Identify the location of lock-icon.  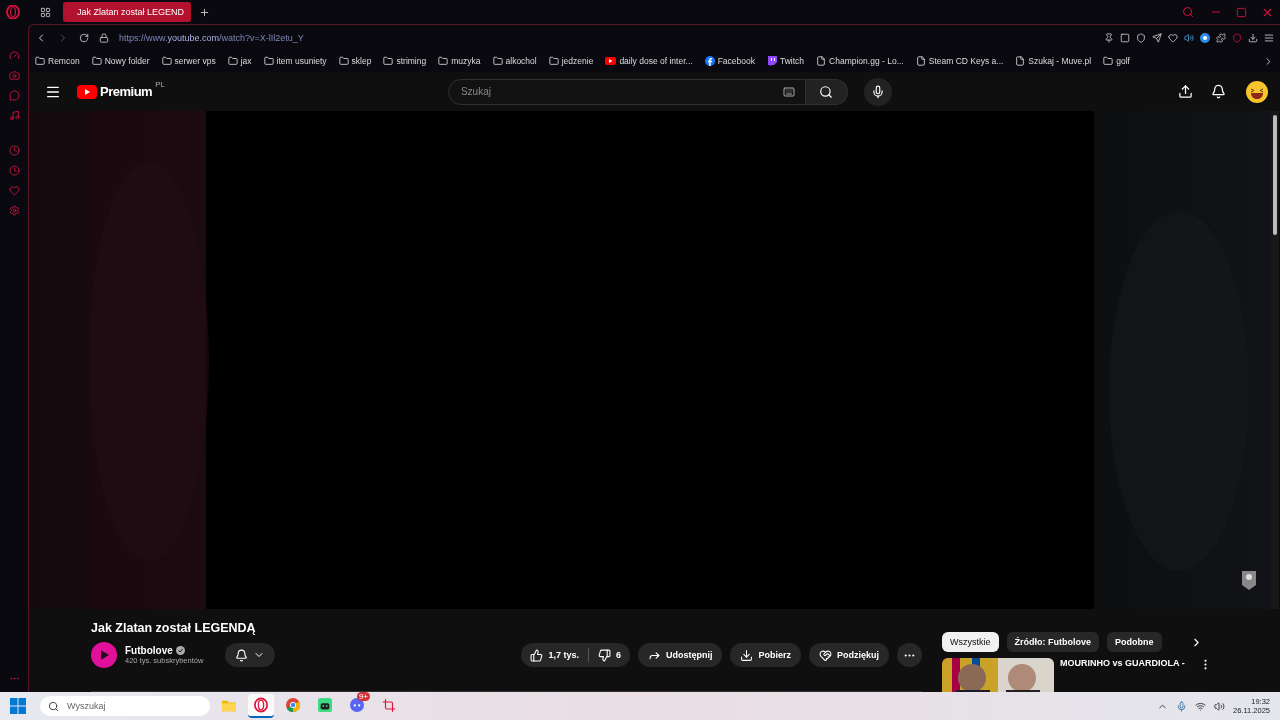
(104, 37).